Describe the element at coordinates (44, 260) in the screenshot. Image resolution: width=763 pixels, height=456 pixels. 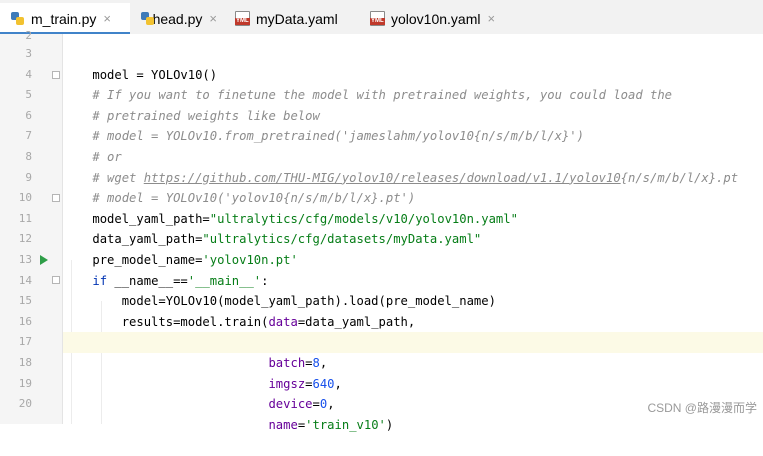
I see `run-icon` at that location.